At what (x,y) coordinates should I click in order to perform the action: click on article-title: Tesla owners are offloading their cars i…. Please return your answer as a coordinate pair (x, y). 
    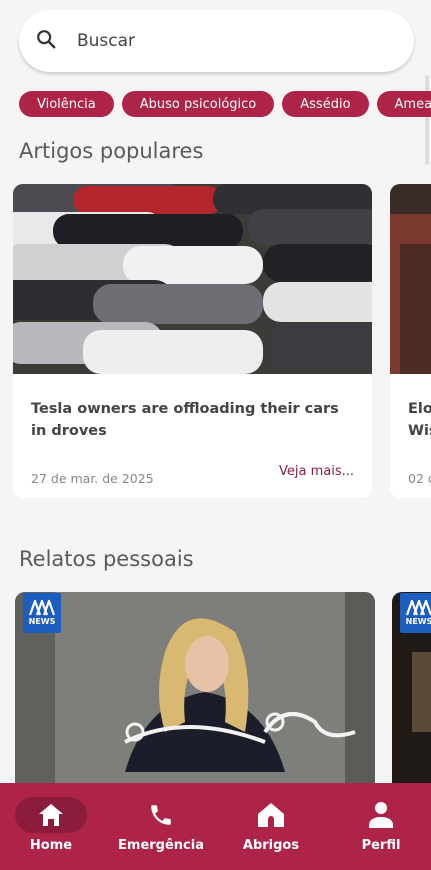
    Looking at the image, I should click on (185, 420).